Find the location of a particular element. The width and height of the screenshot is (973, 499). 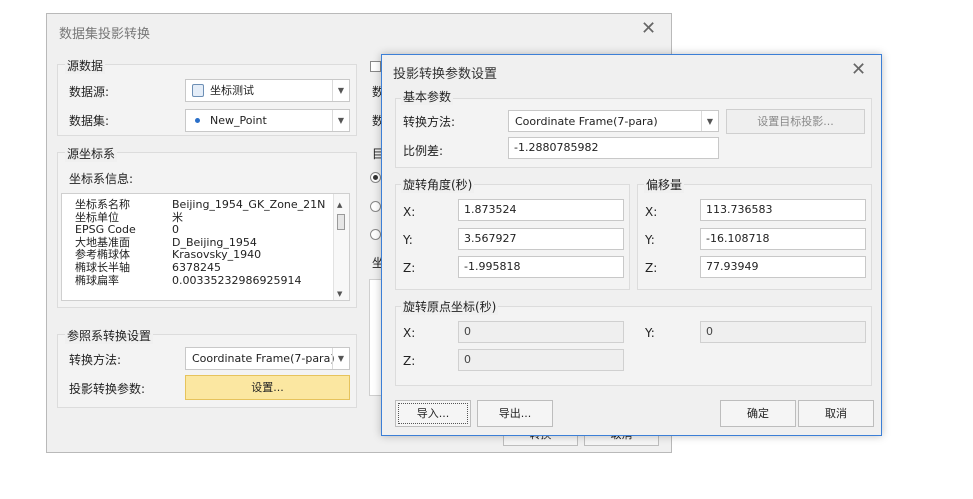

rotation-origin-group is located at coordinates (633, 346).